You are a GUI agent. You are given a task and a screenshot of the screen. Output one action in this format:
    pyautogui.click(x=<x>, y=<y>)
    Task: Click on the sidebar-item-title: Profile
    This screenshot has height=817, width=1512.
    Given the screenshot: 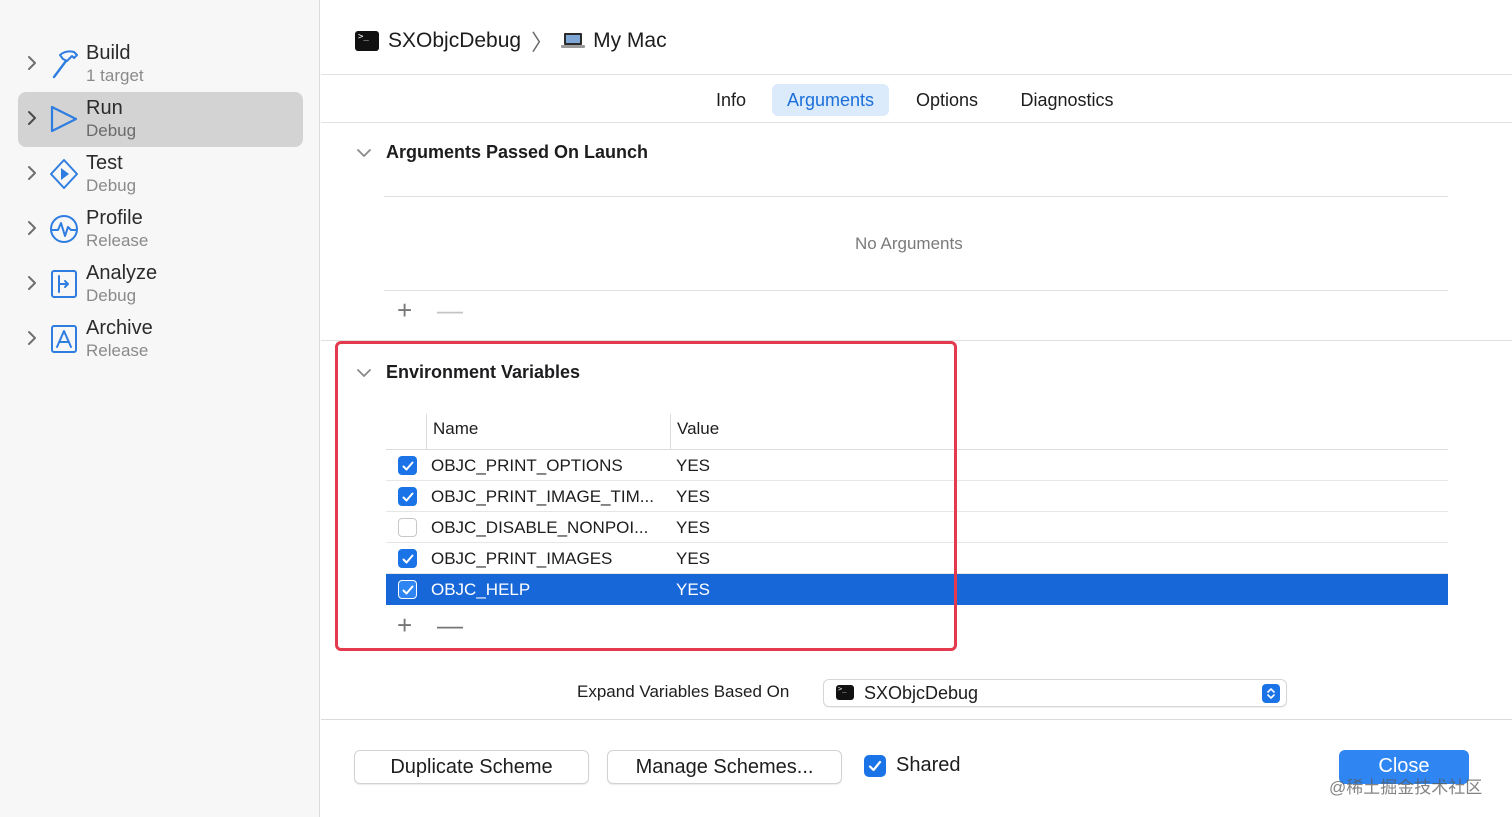 What is the action you would take?
    pyautogui.click(x=114, y=218)
    